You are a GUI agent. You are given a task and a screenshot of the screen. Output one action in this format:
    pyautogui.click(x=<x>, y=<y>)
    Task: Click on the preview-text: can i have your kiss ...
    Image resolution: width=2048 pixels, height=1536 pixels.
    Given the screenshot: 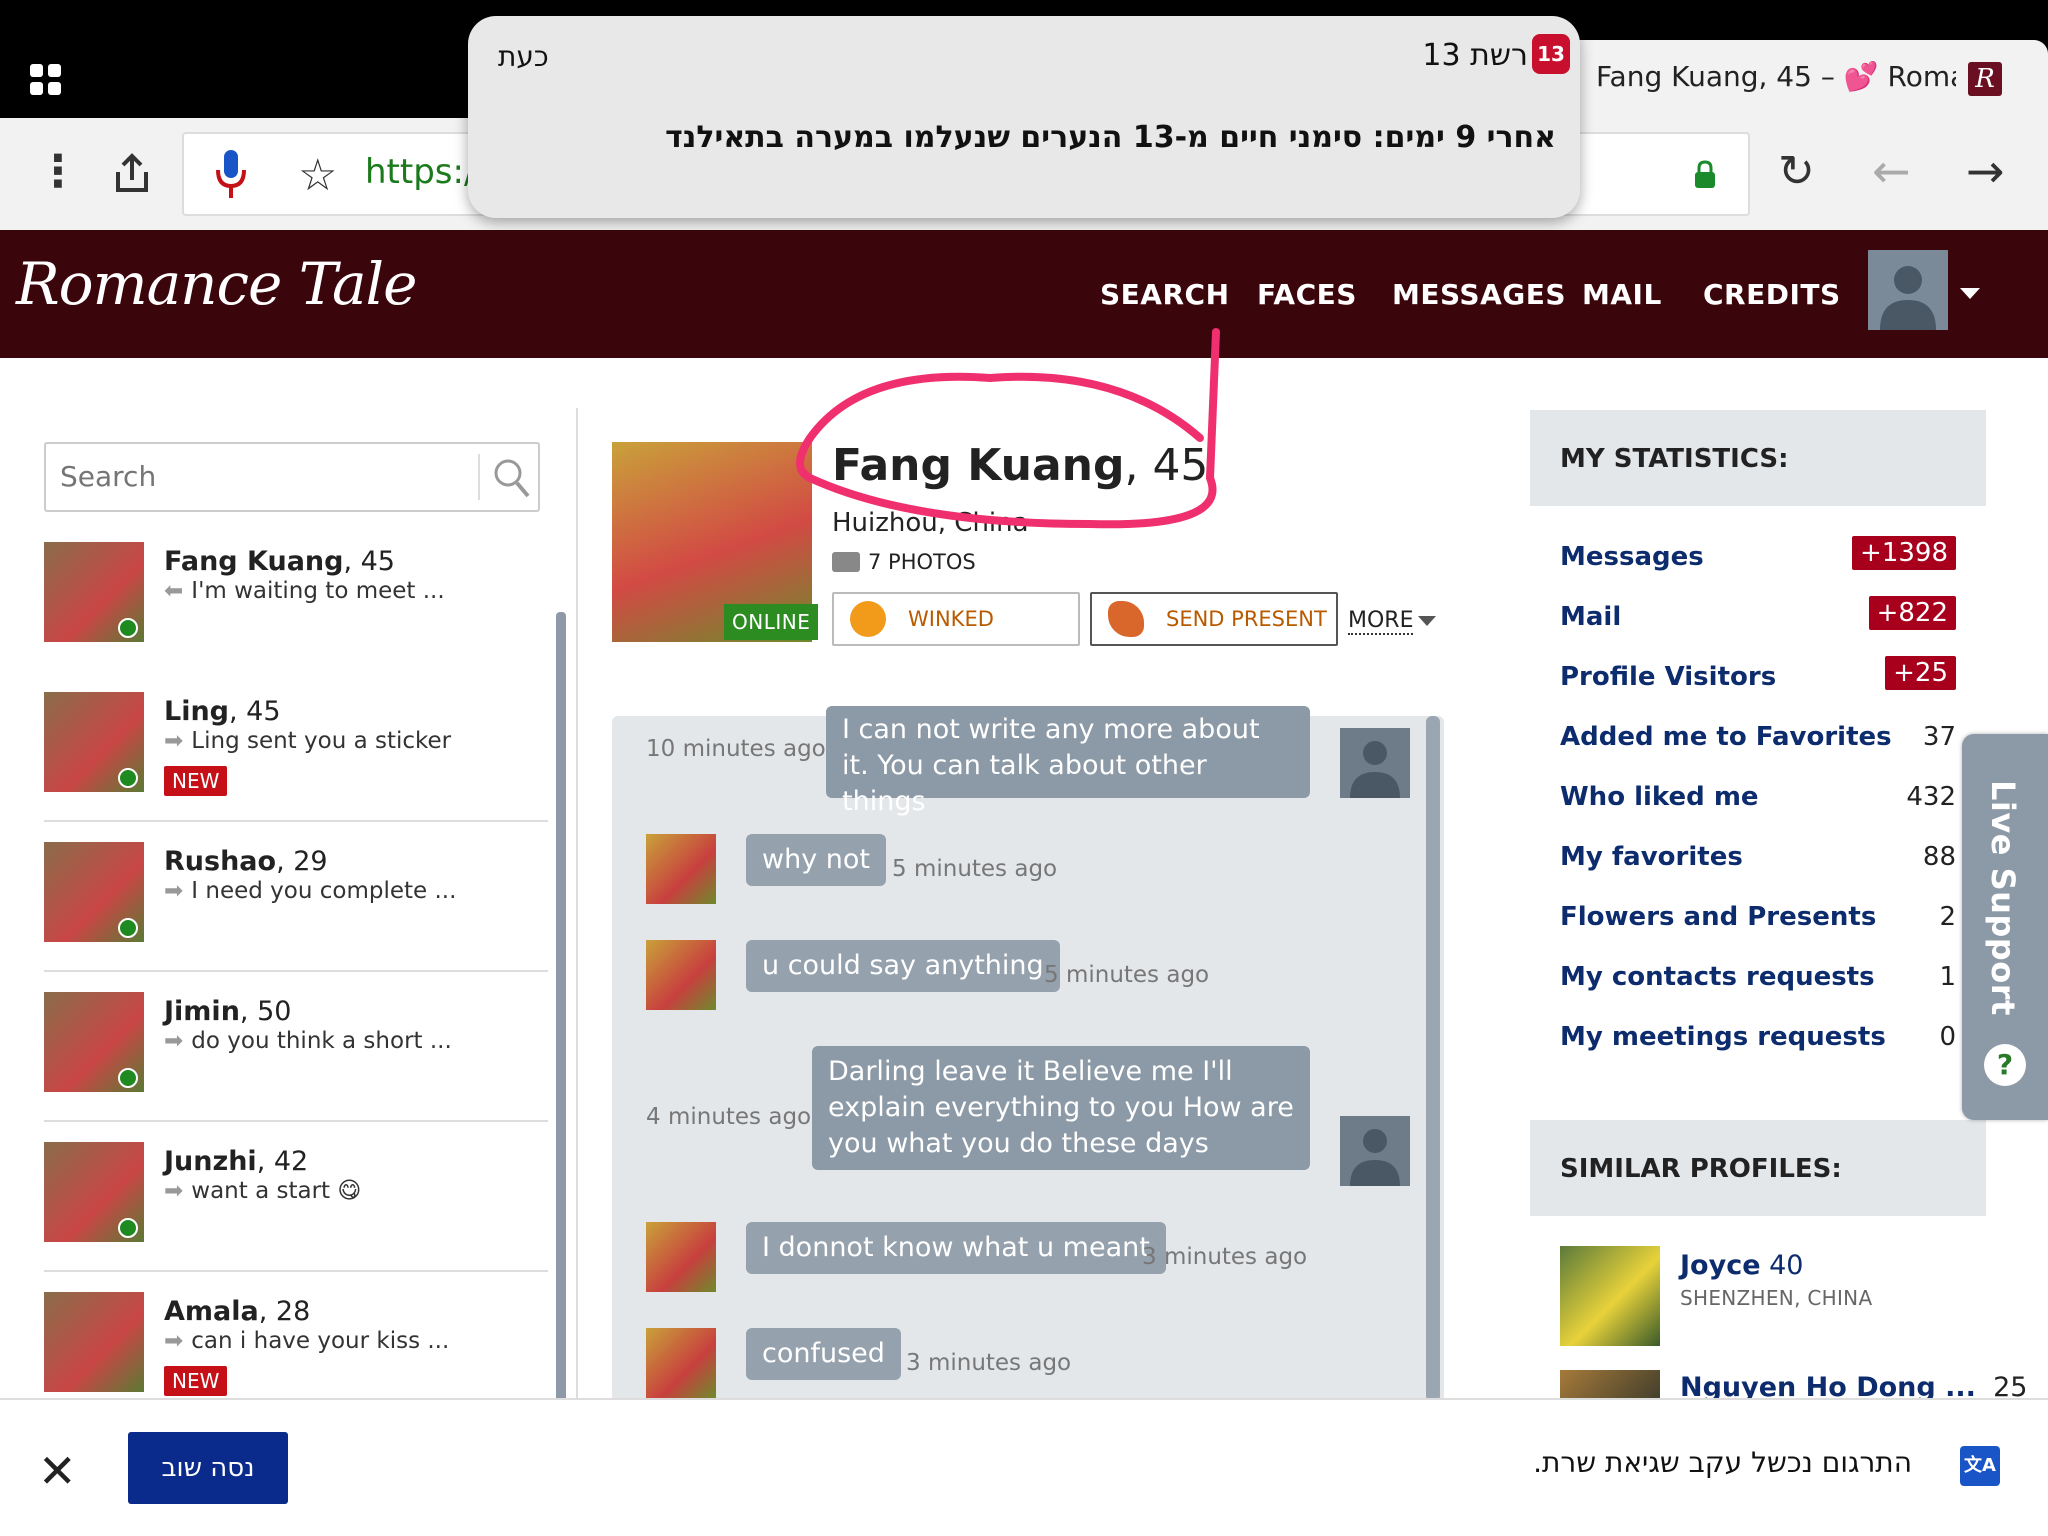 What is the action you would take?
    pyautogui.click(x=320, y=1341)
    